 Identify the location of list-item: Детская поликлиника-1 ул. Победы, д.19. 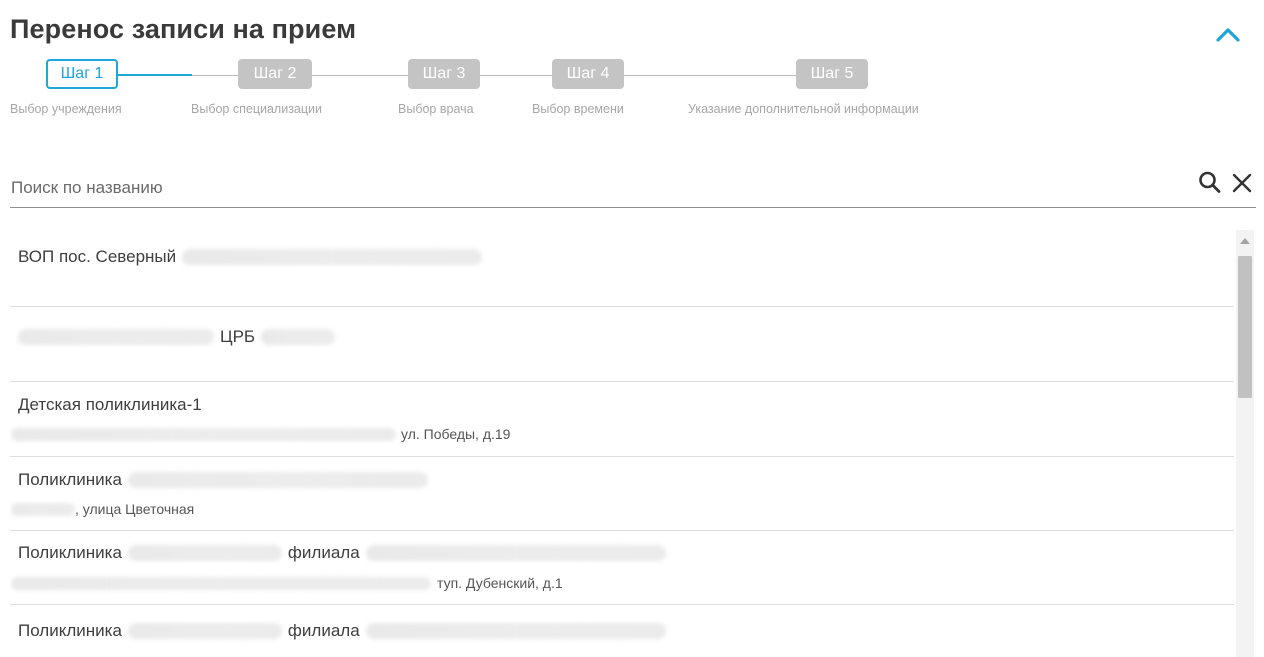
(622, 419).